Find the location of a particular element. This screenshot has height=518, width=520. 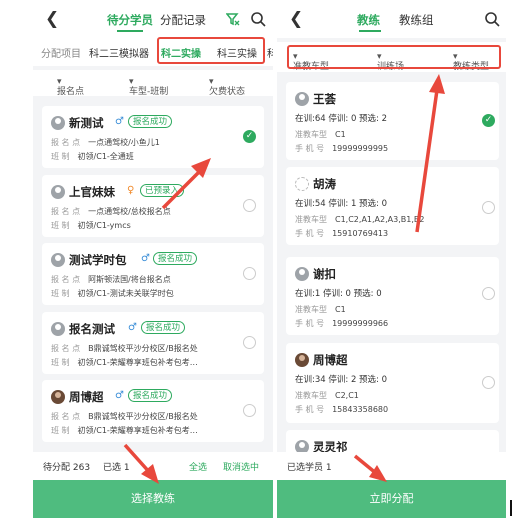

student-name: 报名测试 is located at coordinates (92, 329).